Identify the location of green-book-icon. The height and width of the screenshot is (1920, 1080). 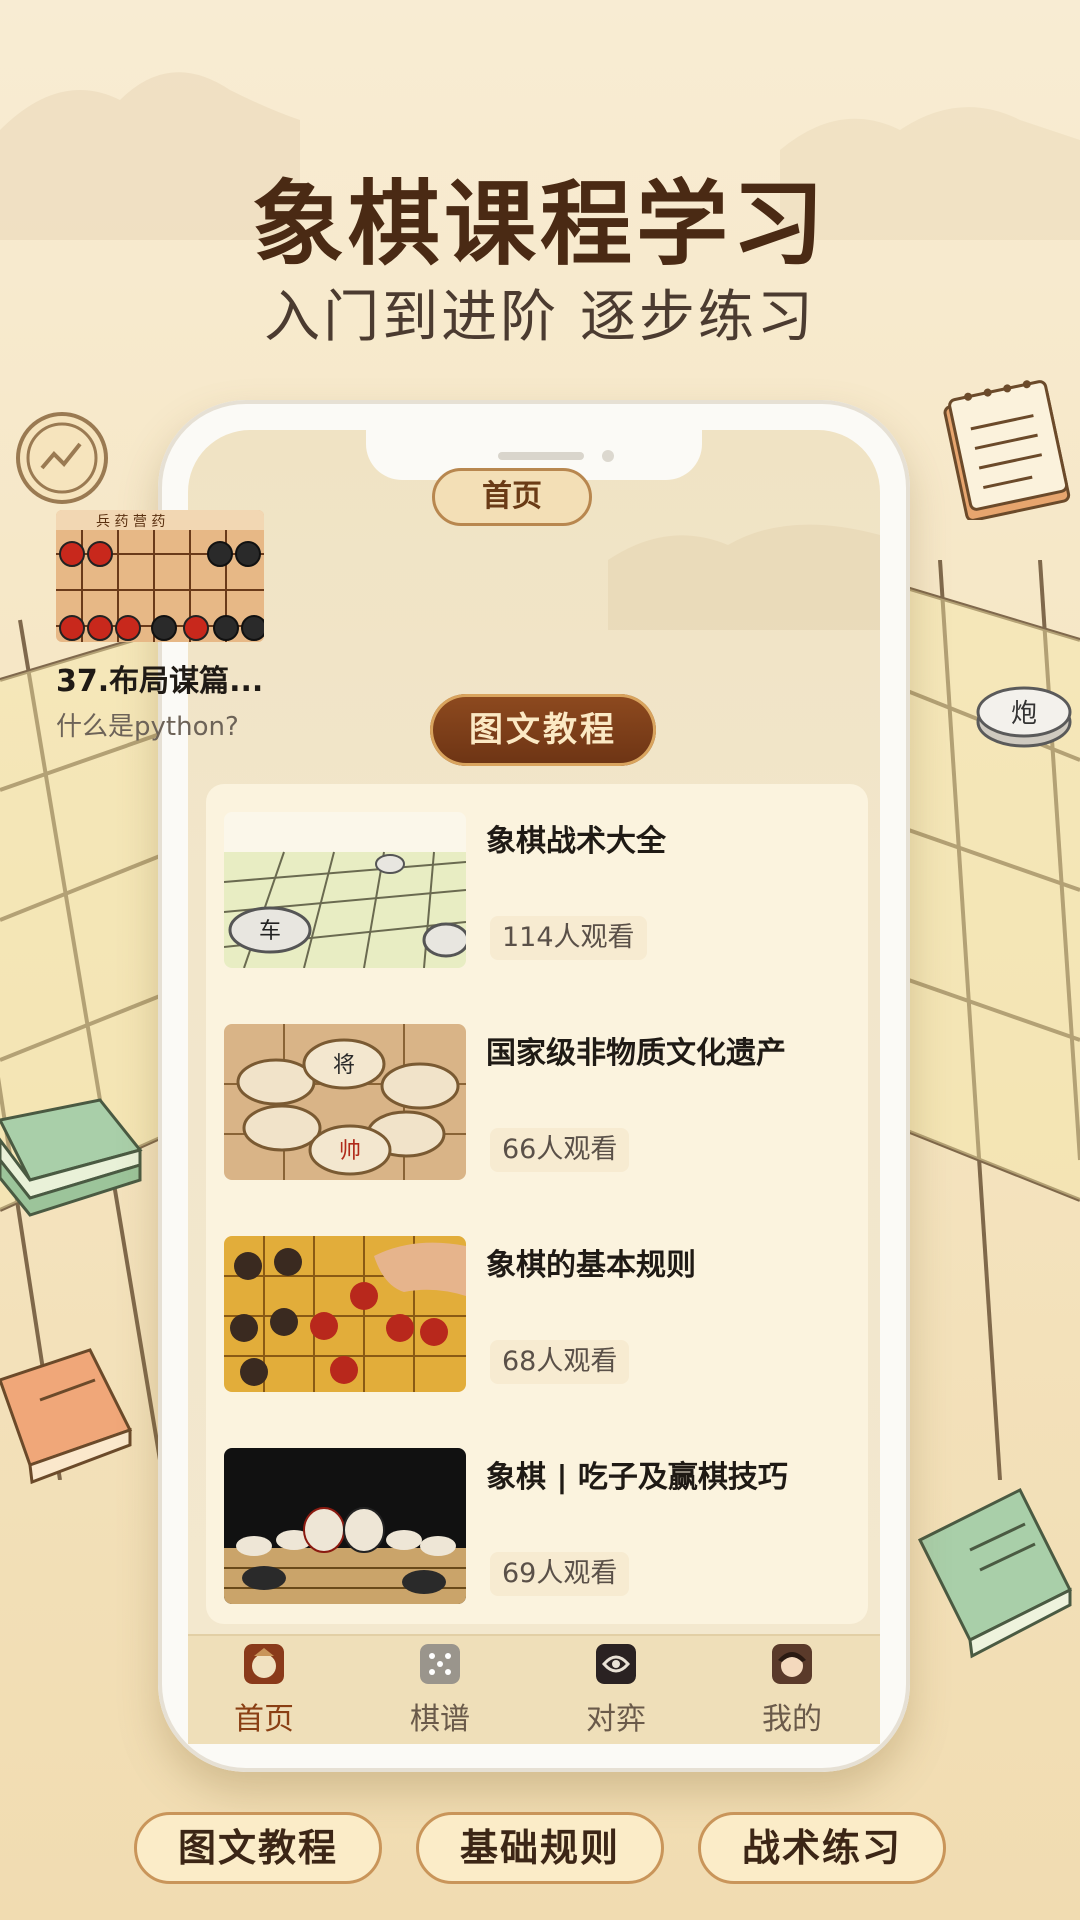
(995, 1573).